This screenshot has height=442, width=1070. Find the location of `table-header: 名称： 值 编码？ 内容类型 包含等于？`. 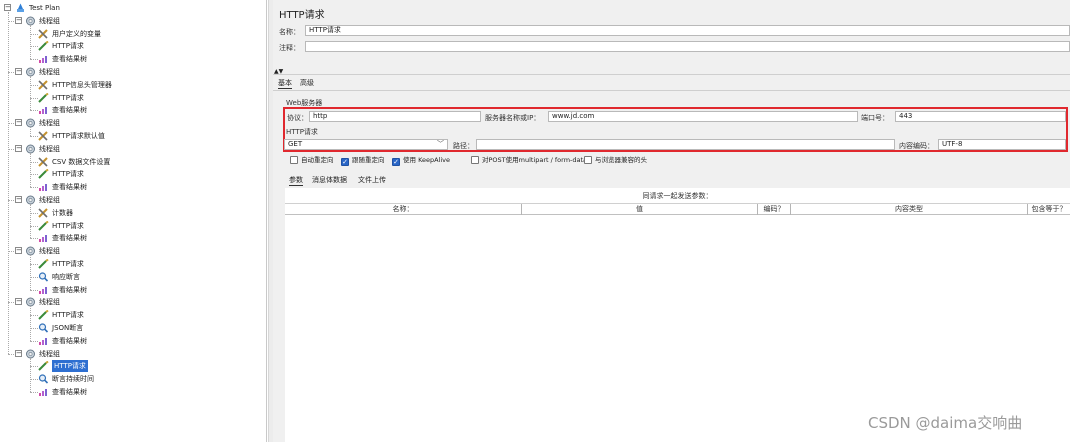

table-header: 名称： 值 编码？ 内容类型 包含等于？ is located at coordinates (677, 209).